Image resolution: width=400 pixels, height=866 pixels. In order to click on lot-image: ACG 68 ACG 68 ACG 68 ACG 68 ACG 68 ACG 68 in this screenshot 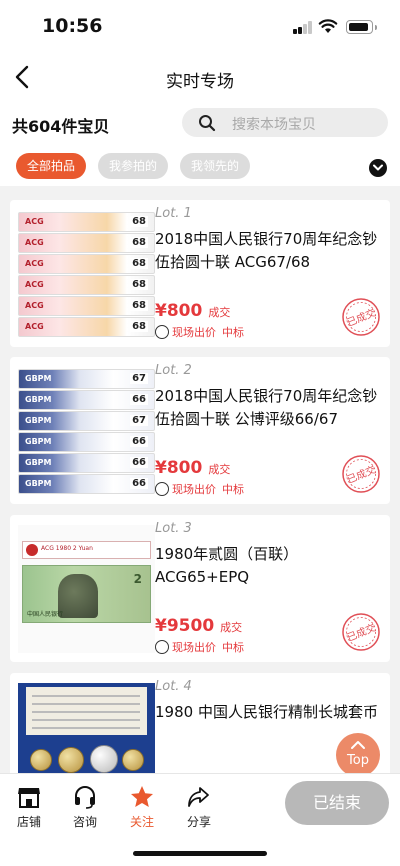, I will do `click(86, 274)`.